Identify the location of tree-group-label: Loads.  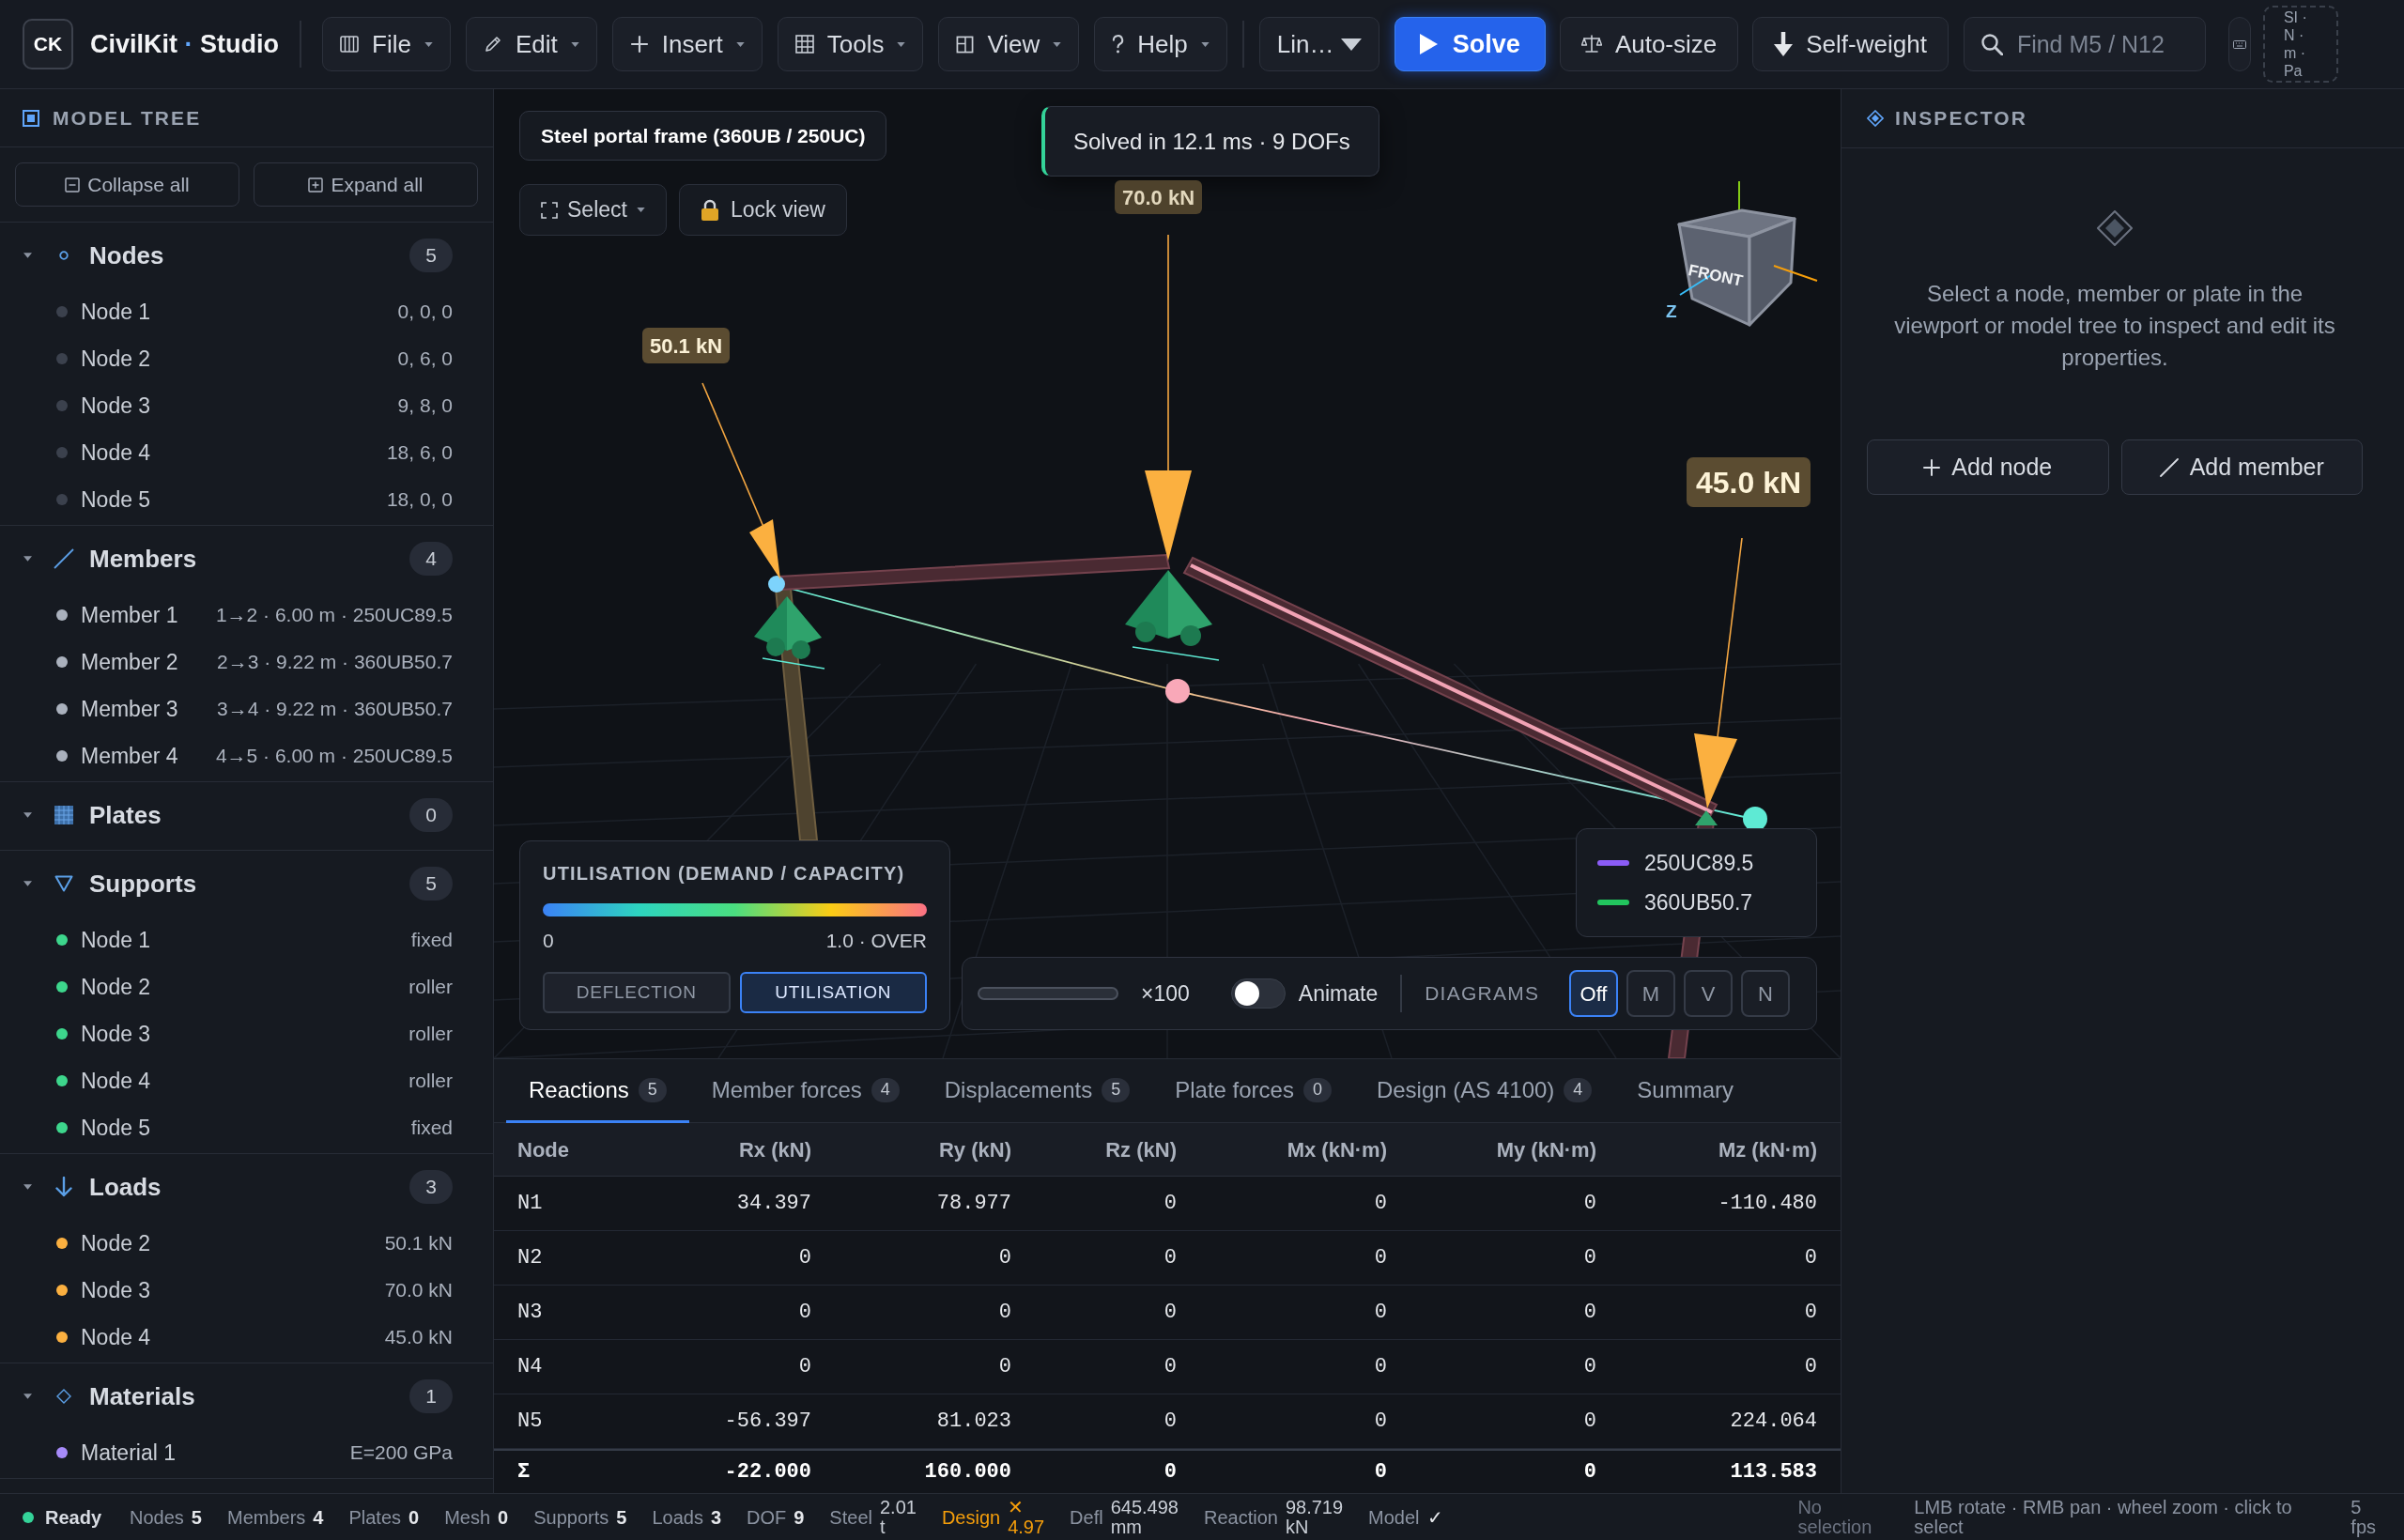
(125, 1187).